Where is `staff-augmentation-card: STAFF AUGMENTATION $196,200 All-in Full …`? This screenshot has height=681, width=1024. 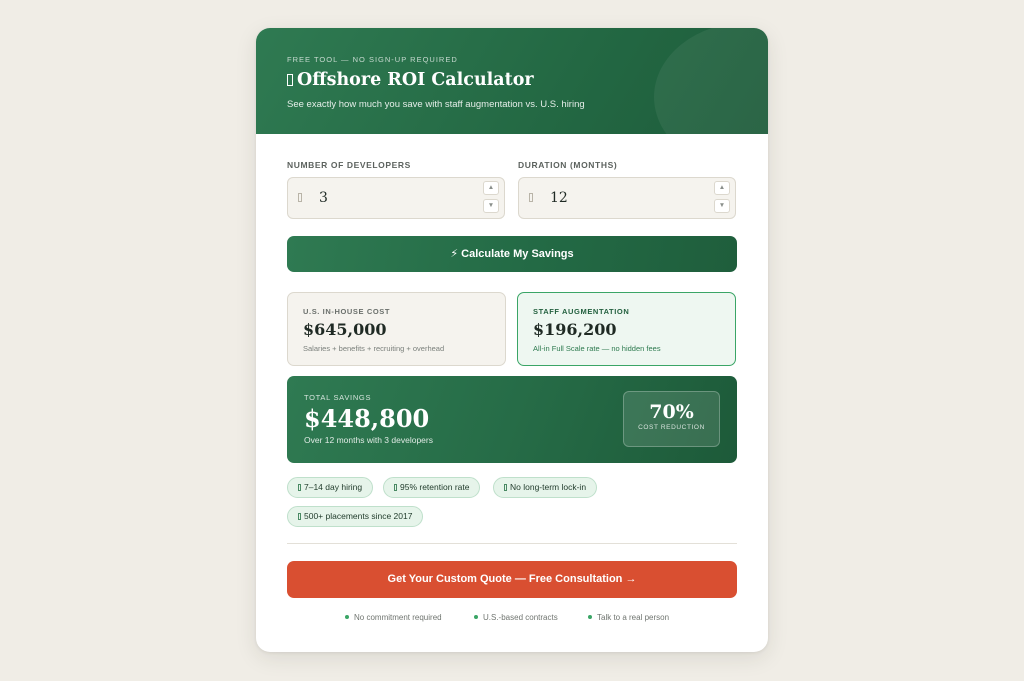 staff-augmentation-card: STAFF AUGMENTATION $196,200 All-in Full … is located at coordinates (626, 329).